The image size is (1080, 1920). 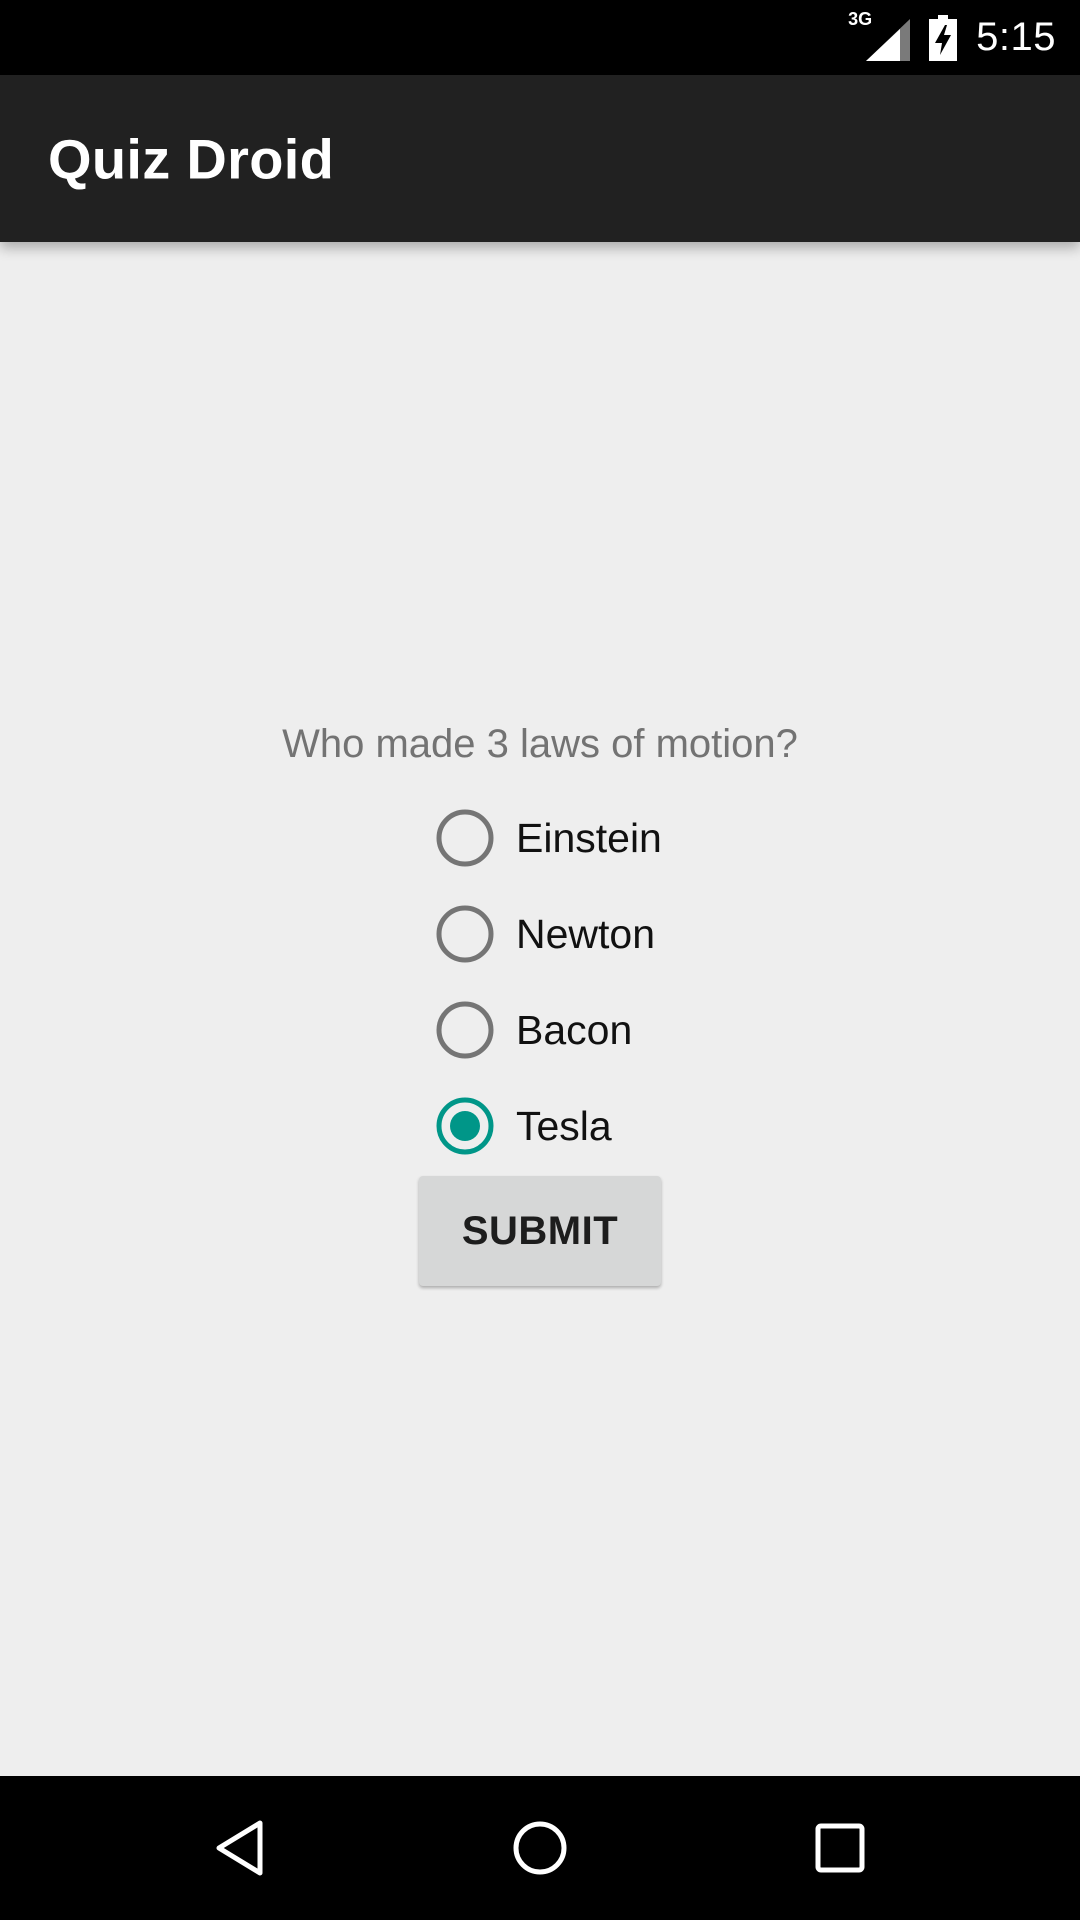 I want to click on status-clock: 5:15, so click(x=1016, y=37).